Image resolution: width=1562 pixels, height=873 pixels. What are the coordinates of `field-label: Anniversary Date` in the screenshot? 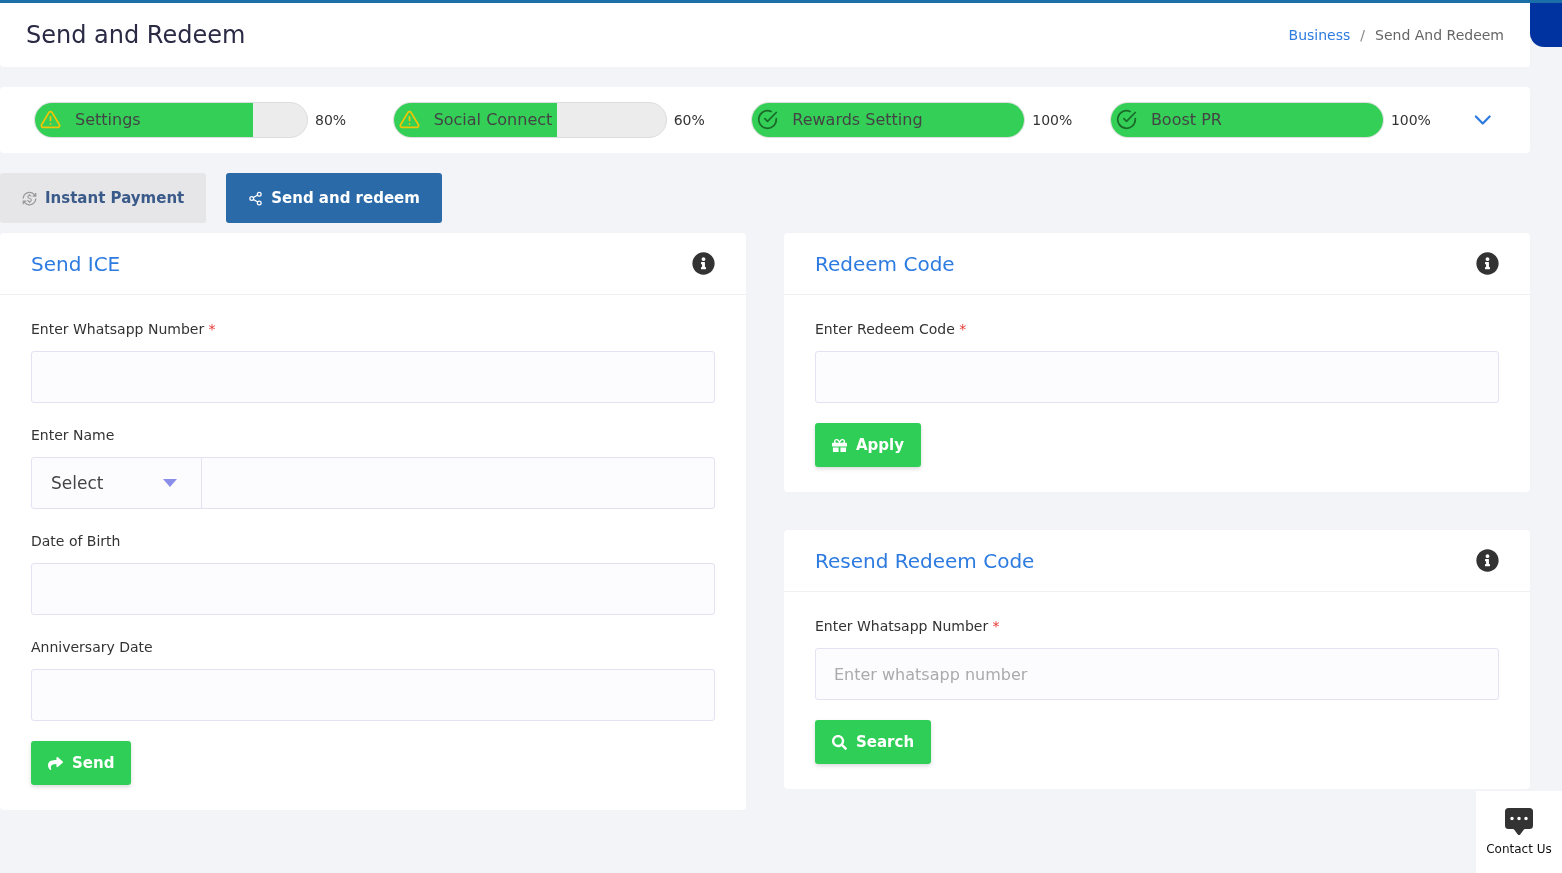 It's located at (92, 647).